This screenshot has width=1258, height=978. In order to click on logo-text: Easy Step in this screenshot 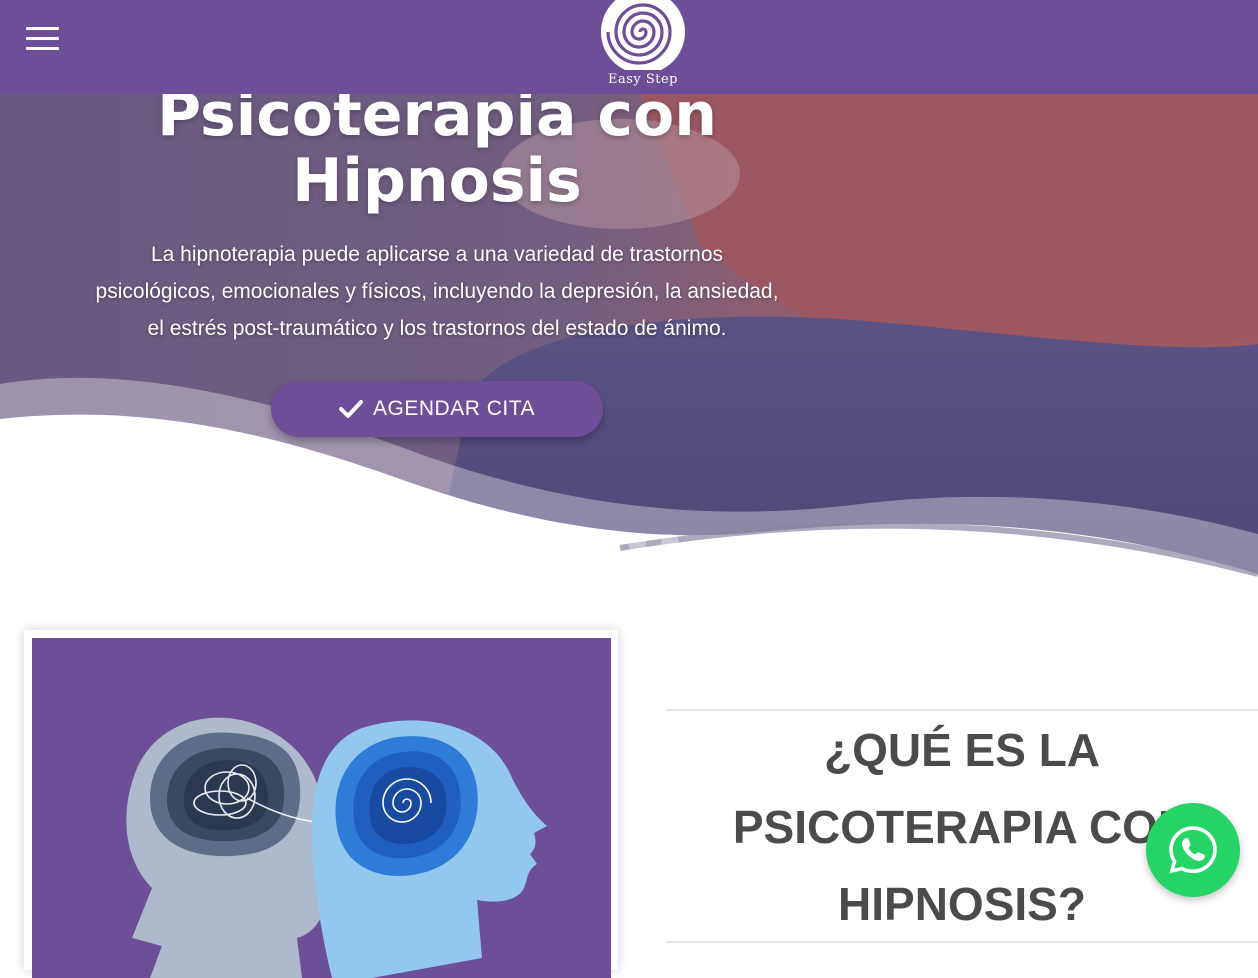, I will do `click(643, 79)`.